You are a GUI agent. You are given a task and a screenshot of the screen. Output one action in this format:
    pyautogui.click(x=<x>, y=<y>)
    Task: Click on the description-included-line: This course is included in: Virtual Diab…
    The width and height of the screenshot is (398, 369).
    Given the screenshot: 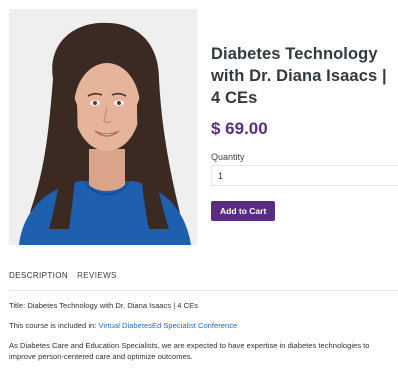 What is the action you would take?
    pyautogui.click(x=203, y=325)
    